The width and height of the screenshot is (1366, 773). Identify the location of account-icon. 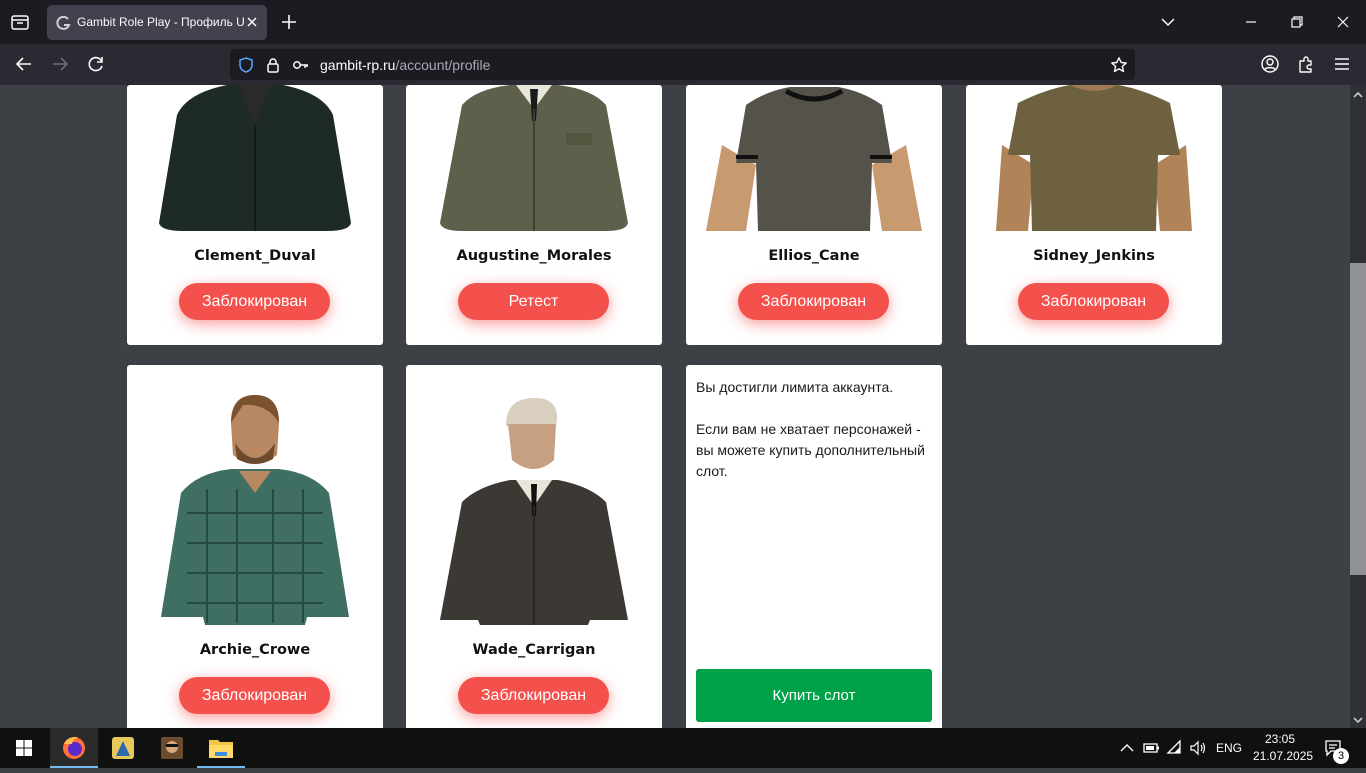
(1270, 64).